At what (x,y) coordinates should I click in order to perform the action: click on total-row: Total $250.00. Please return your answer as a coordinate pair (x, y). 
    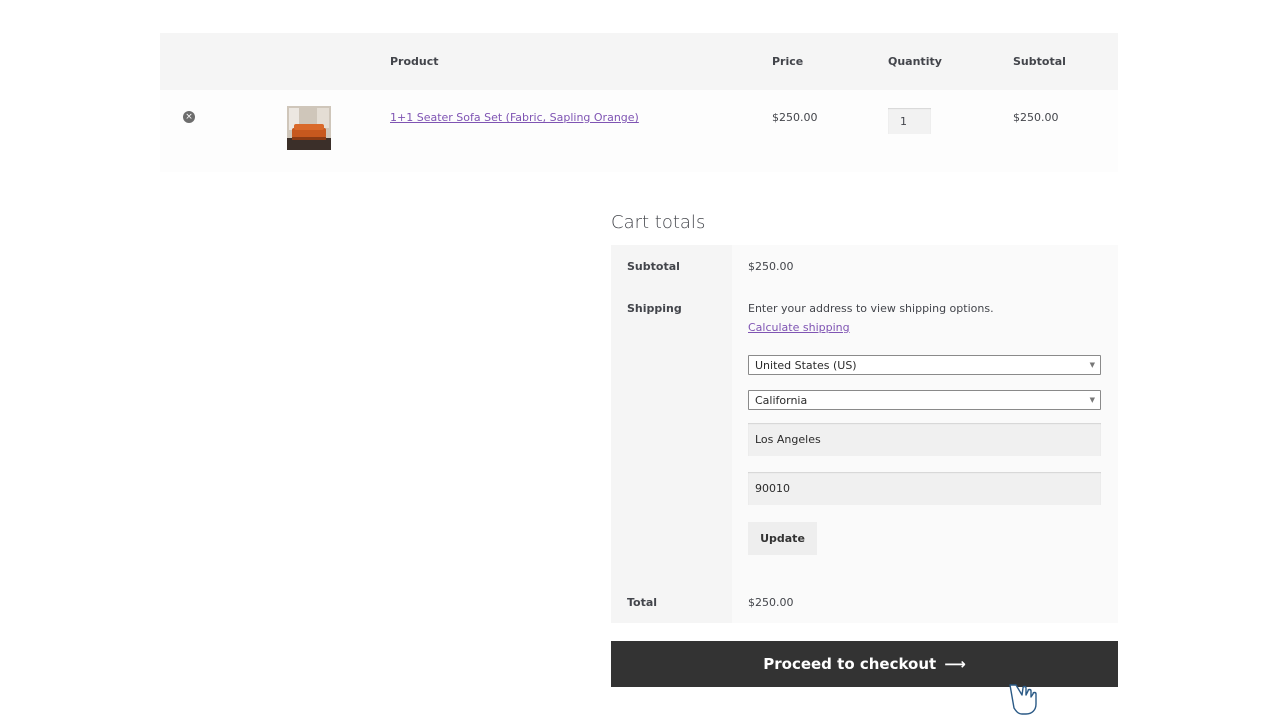
    Looking at the image, I should click on (864, 603).